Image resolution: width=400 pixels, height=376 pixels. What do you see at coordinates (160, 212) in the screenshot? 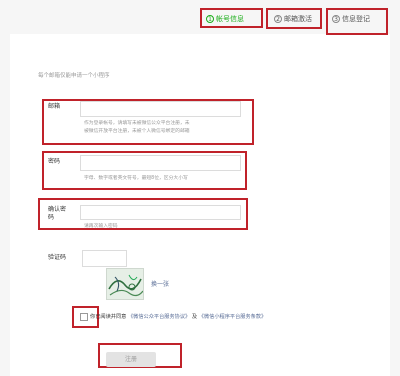
I see `confirm-password-field` at bounding box center [160, 212].